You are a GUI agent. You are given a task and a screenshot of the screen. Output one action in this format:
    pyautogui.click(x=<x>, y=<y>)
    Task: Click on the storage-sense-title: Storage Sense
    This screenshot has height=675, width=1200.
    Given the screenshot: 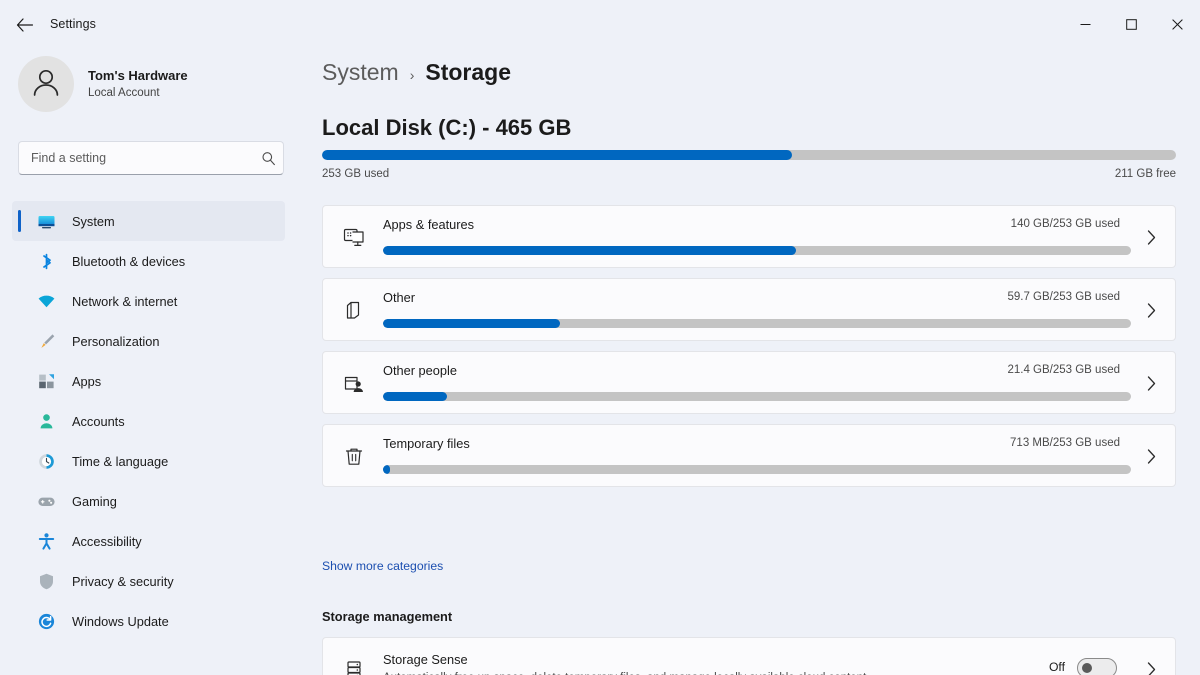 What is the action you would take?
    pyautogui.click(x=425, y=659)
    